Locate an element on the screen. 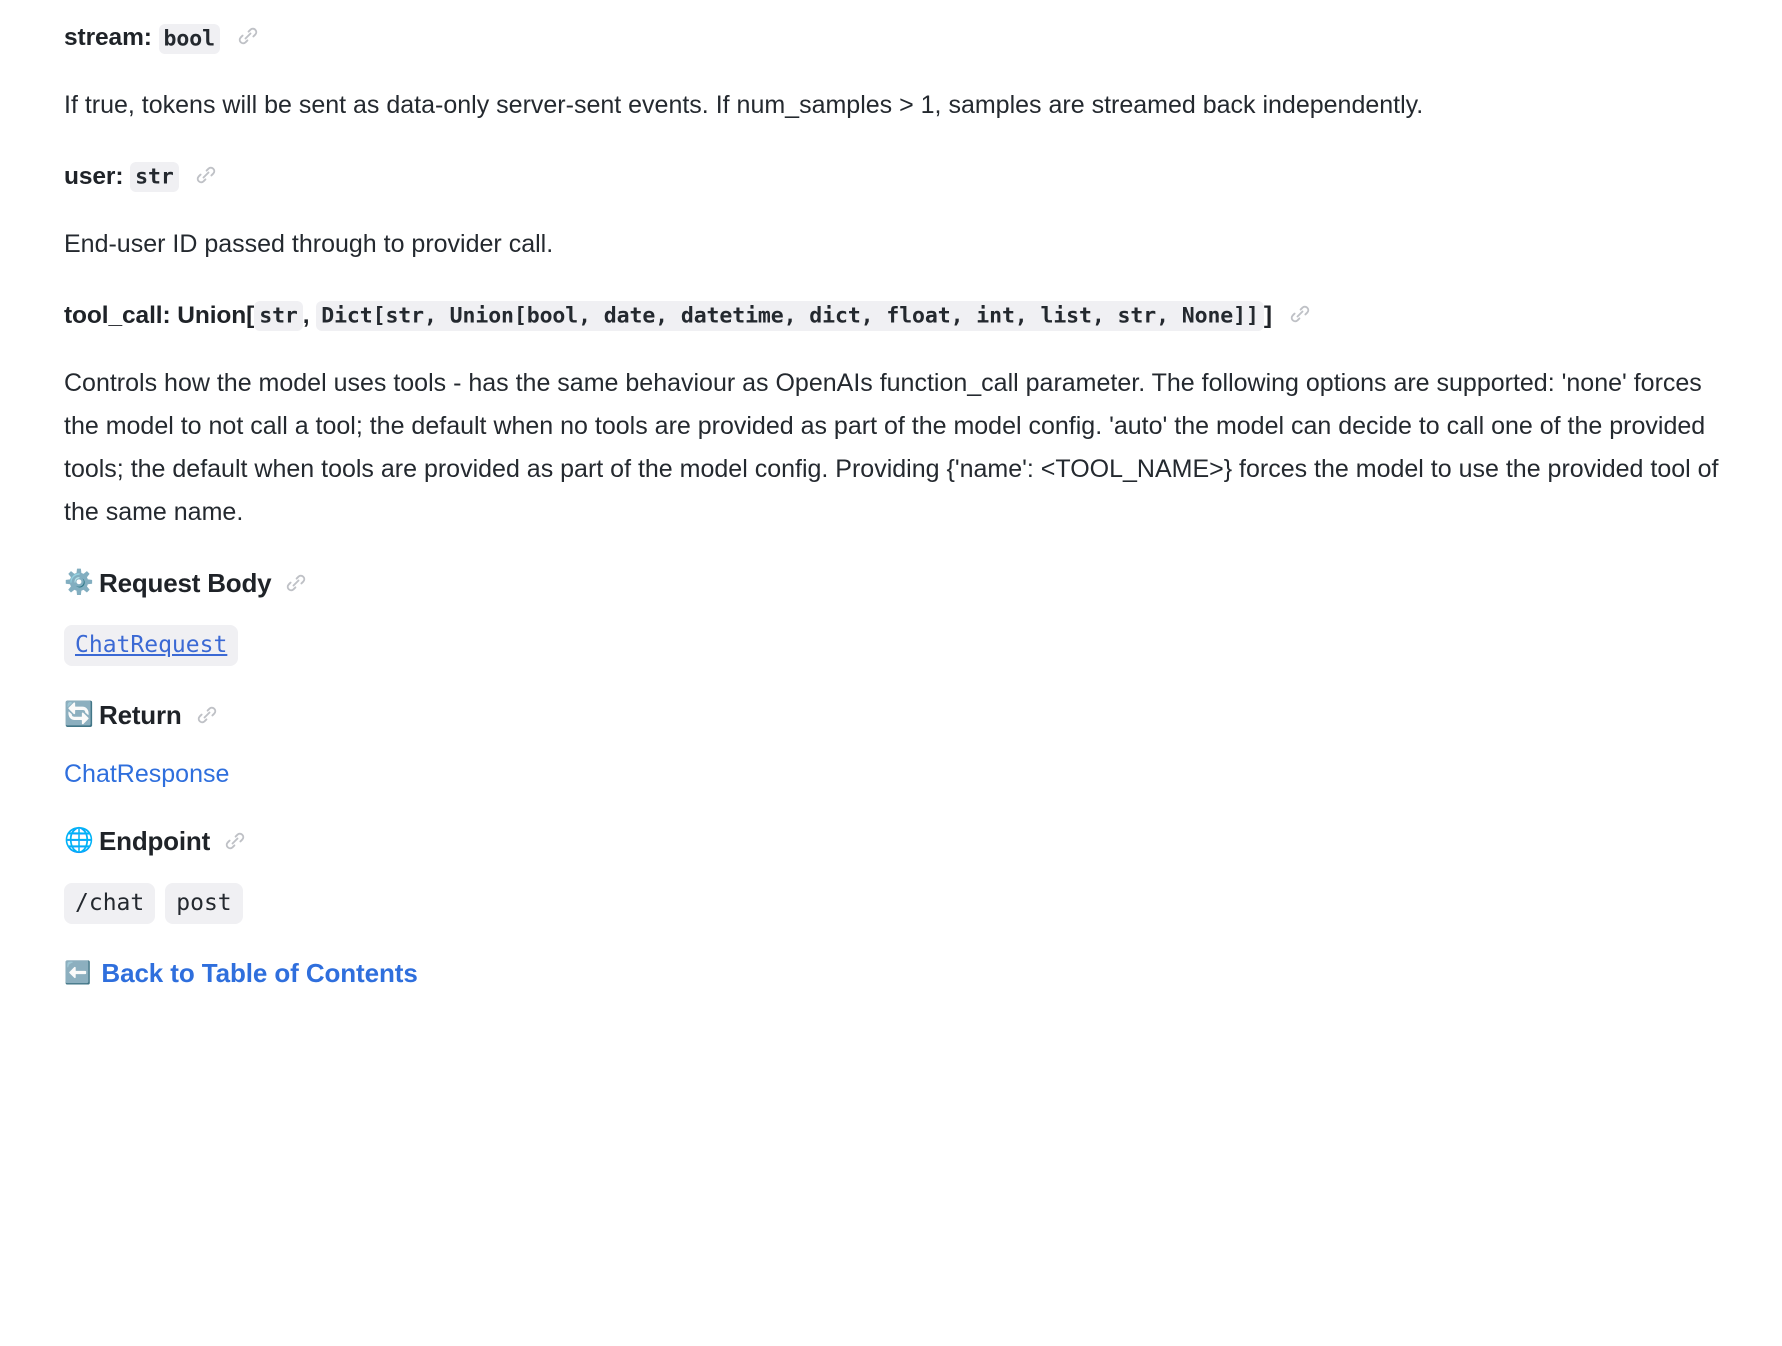 The height and width of the screenshot is (1346, 1782). endpoint-chip-row: /chat post is located at coordinates (903, 903).